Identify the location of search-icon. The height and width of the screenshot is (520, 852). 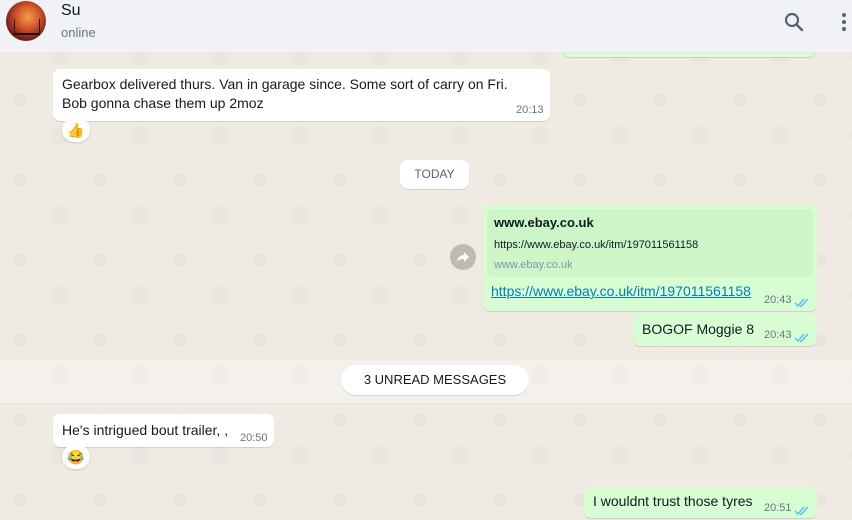
(794, 22).